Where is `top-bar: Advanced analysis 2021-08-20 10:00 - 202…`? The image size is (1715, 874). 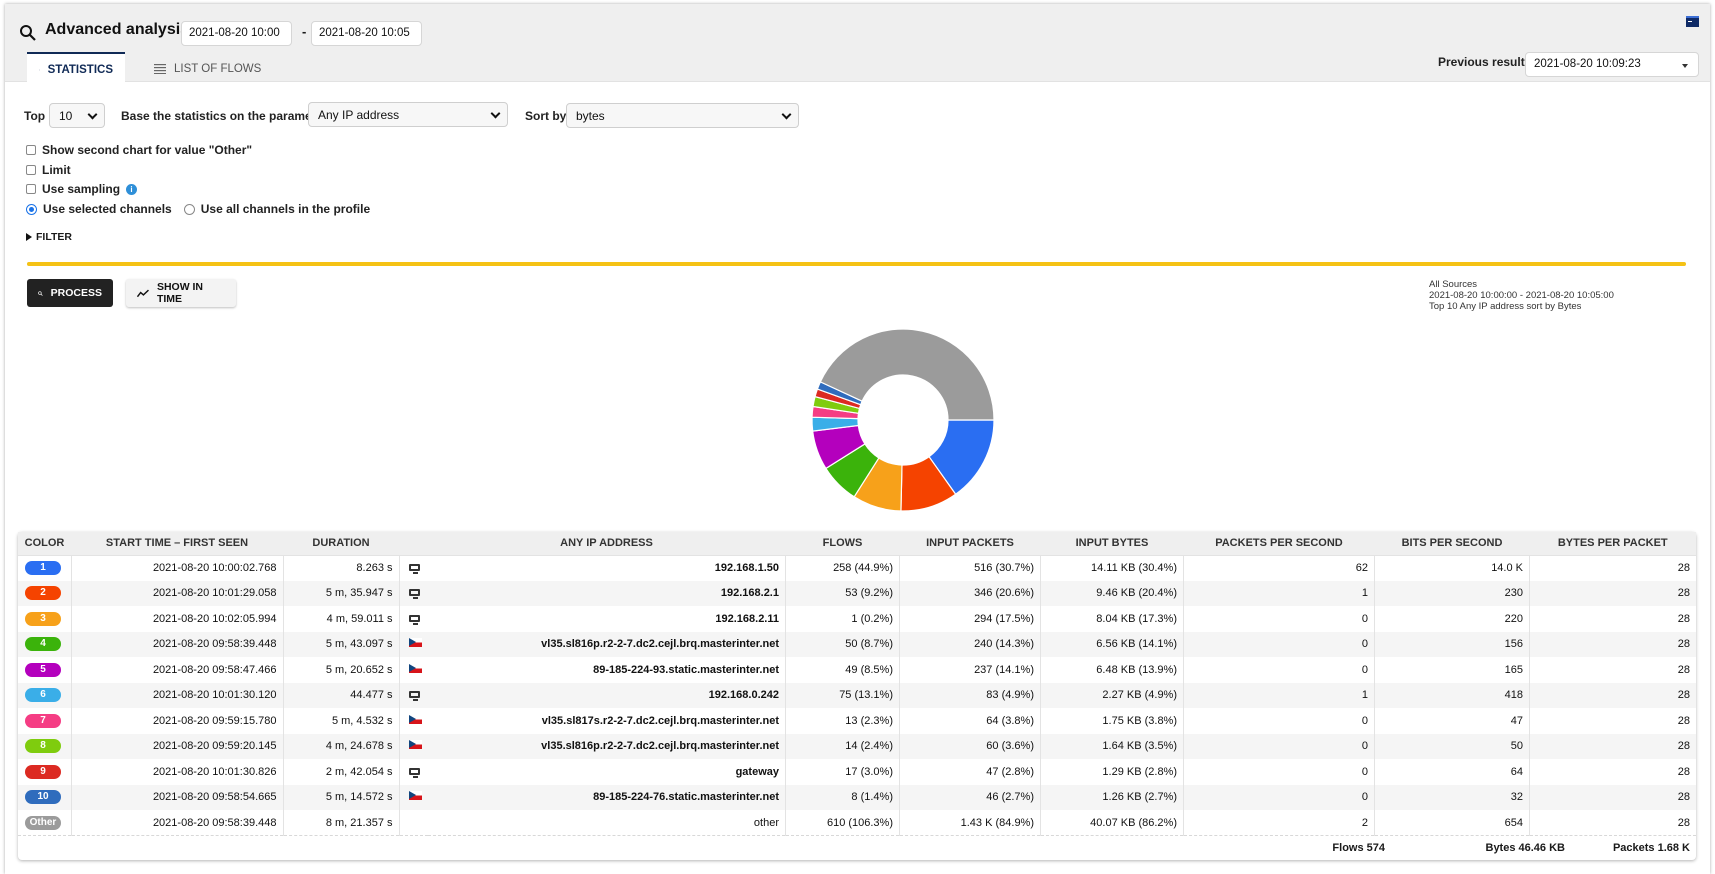
top-bar: Advanced analysis 2021-08-20 10:00 - 202… is located at coordinates (857, 45).